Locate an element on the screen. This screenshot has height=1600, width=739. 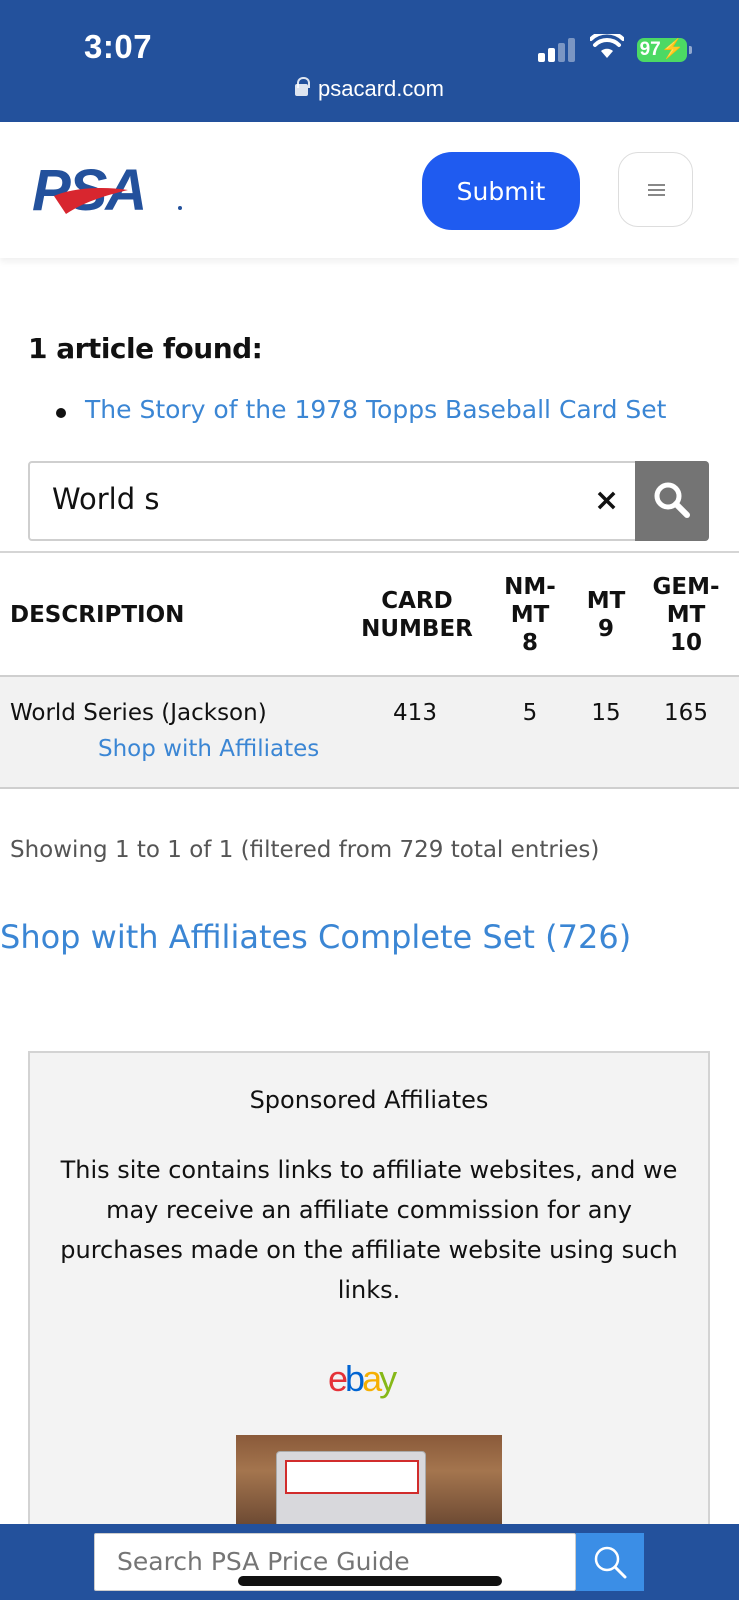
header-line: NM- is located at coordinates (530, 587).